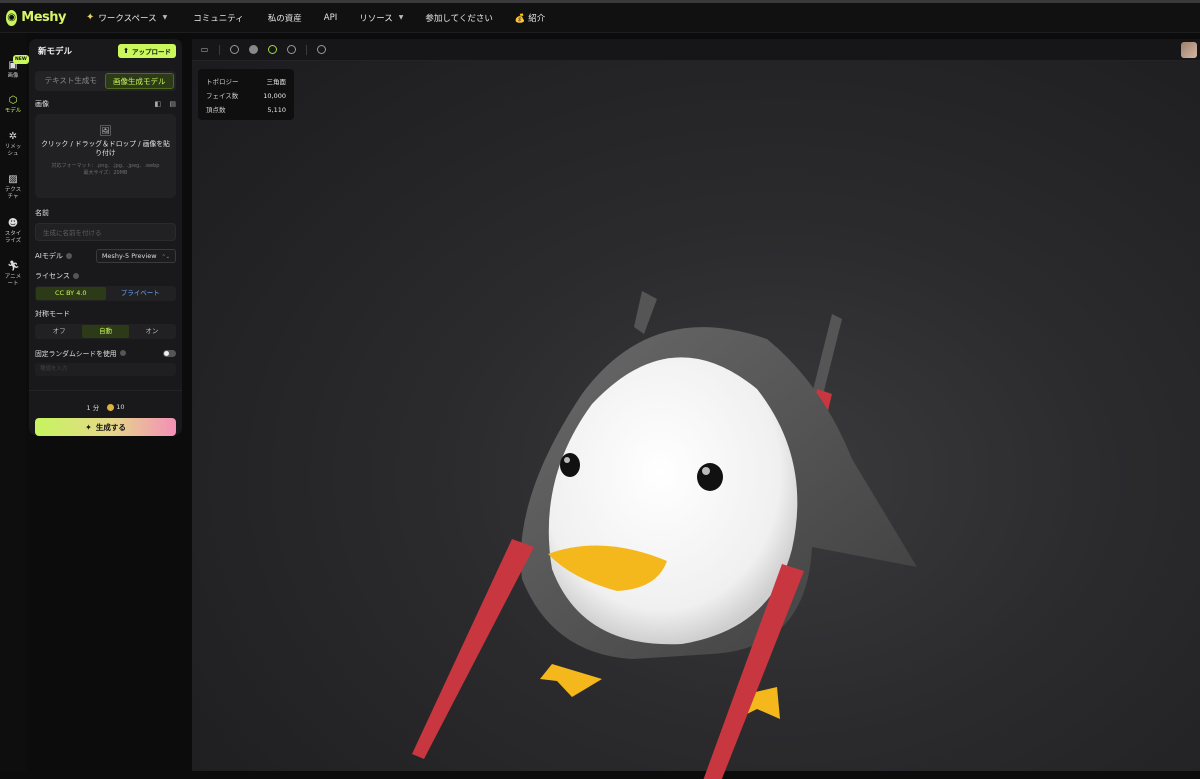  Describe the element at coordinates (55, 52) in the screenshot. I see `panel-title: 新モデル` at that location.